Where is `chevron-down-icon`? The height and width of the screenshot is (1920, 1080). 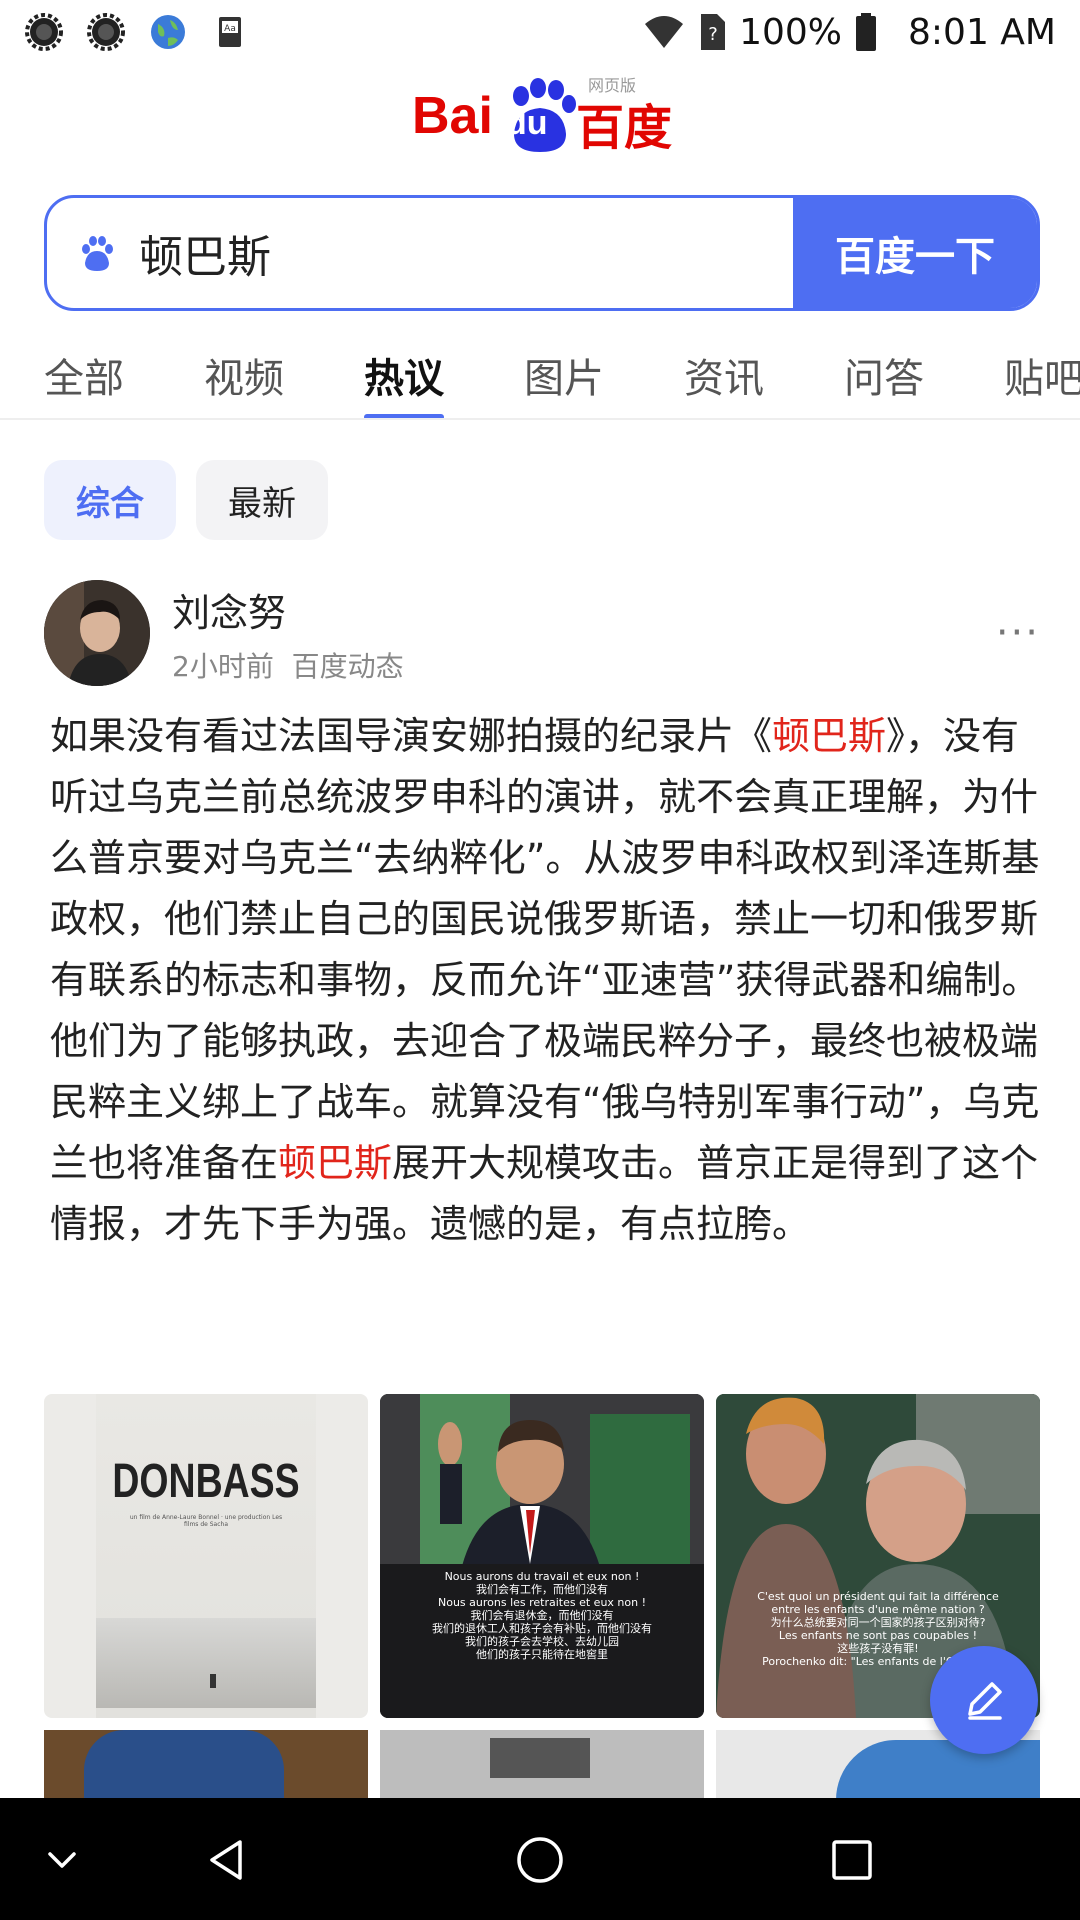 chevron-down-icon is located at coordinates (62, 1860).